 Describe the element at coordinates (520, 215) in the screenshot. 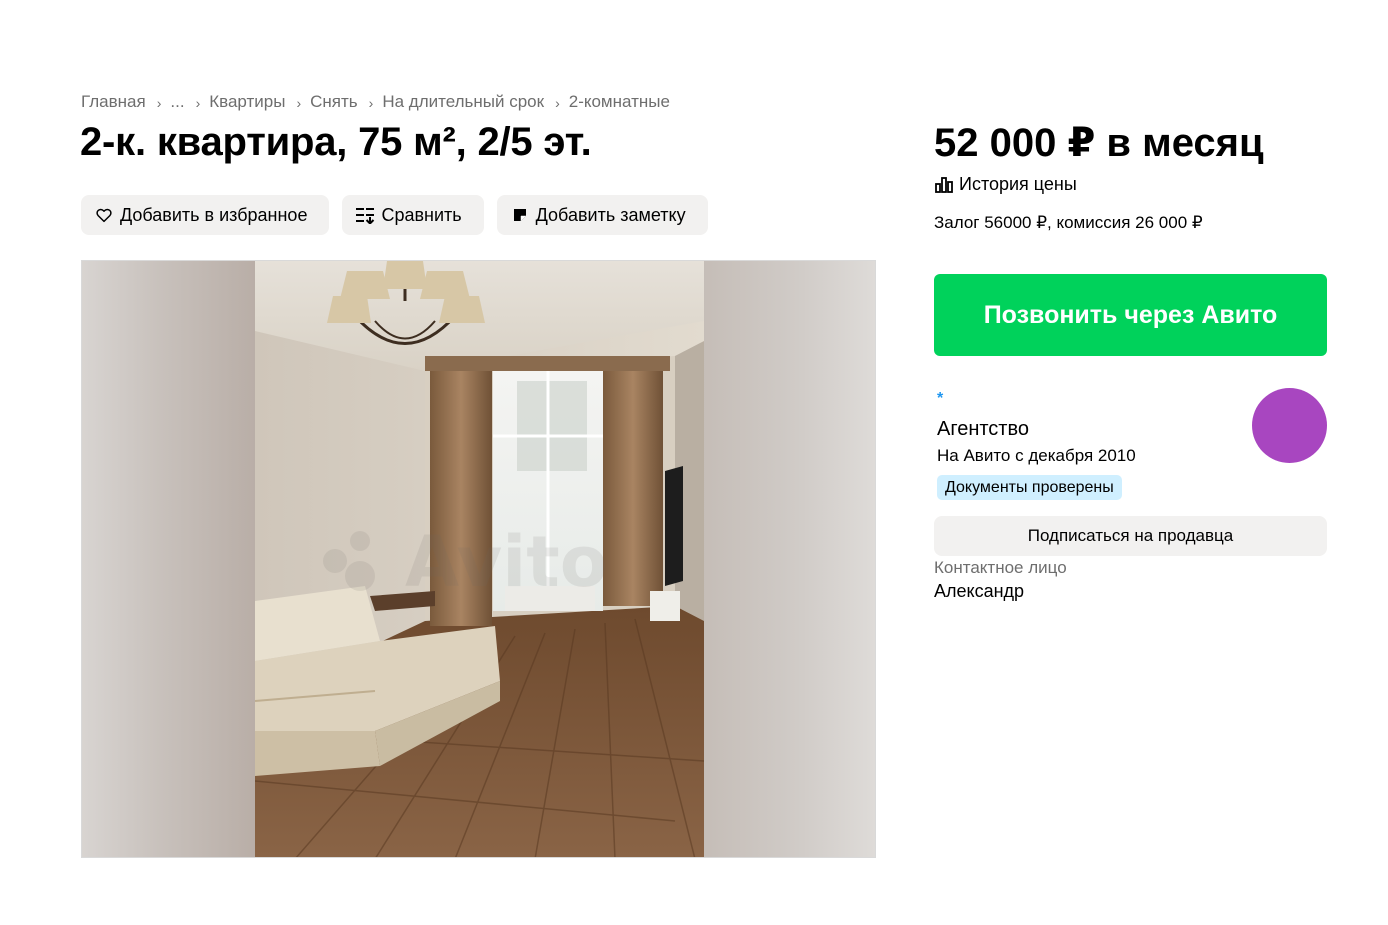

I see `note-icon` at that location.